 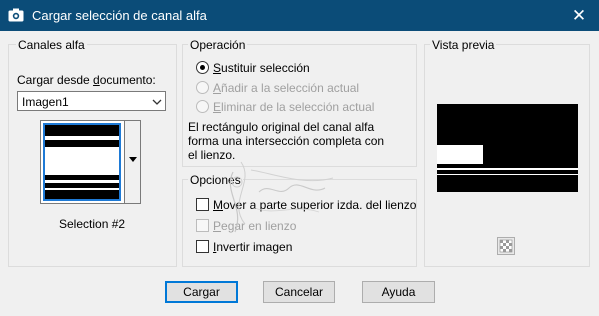 I want to click on checkbox-invert-image: Invertir imagen, so click(x=256, y=247).